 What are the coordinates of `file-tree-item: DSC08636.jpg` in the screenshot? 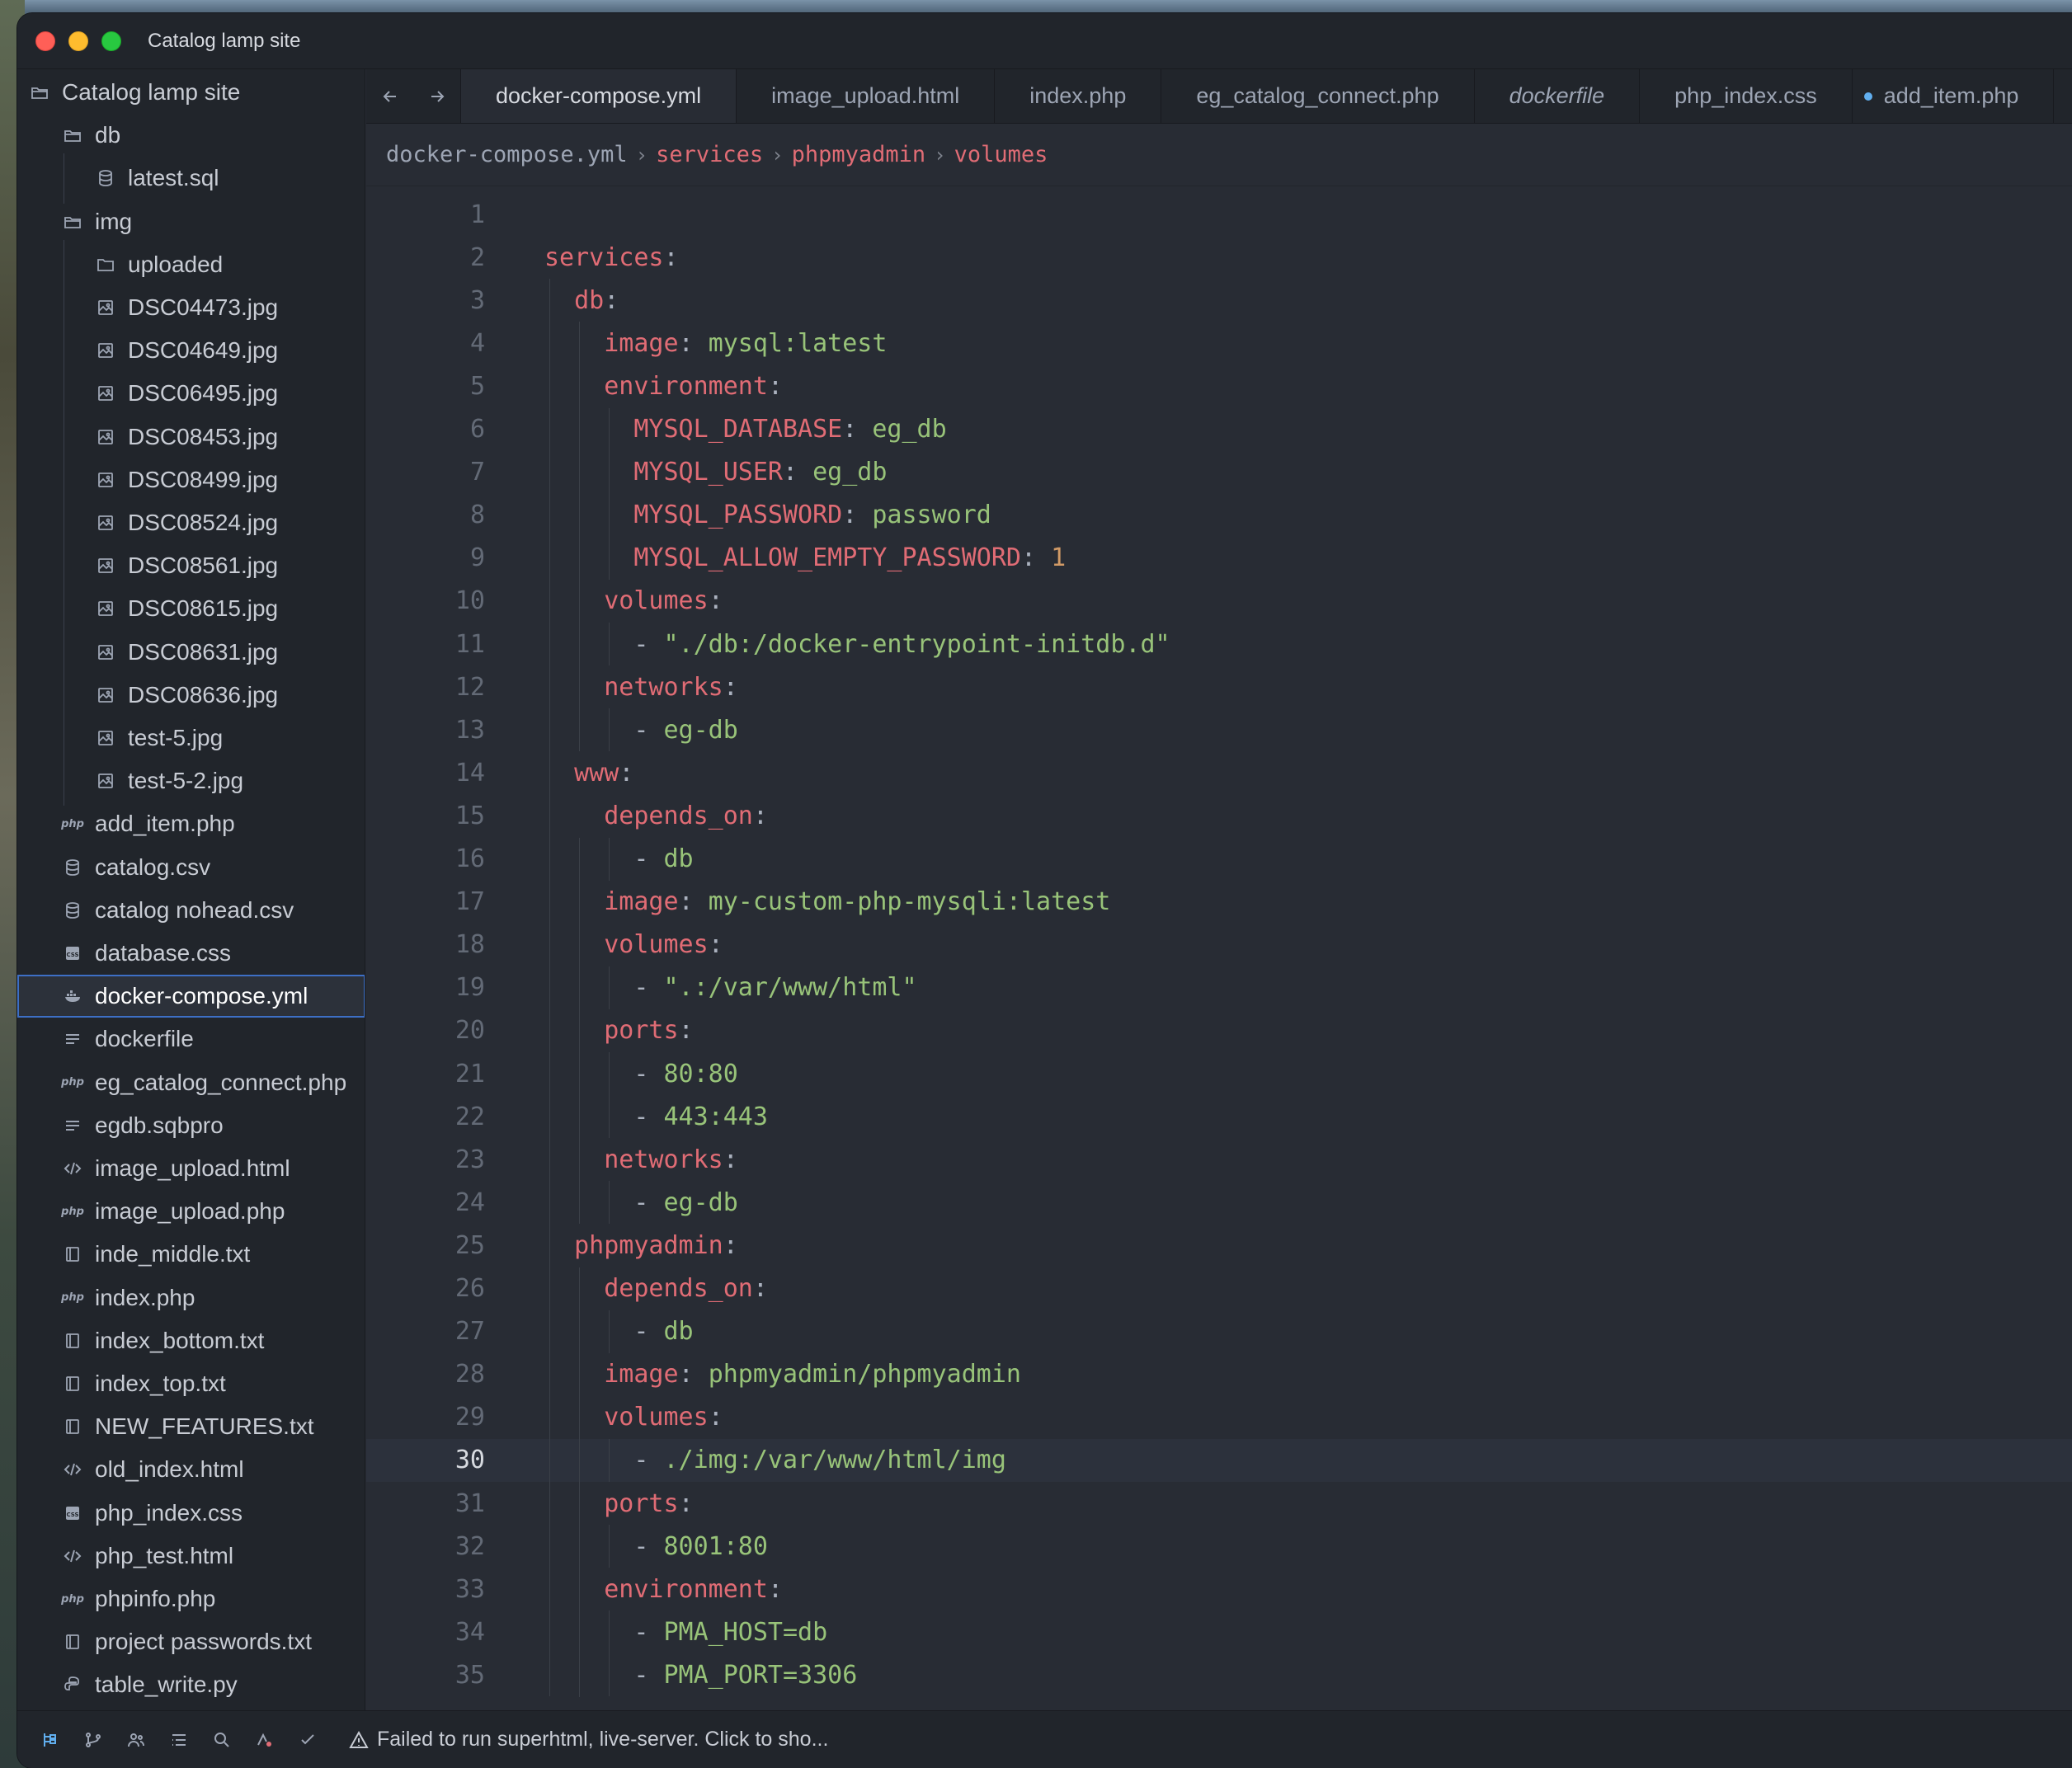 It's located at (191, 695).